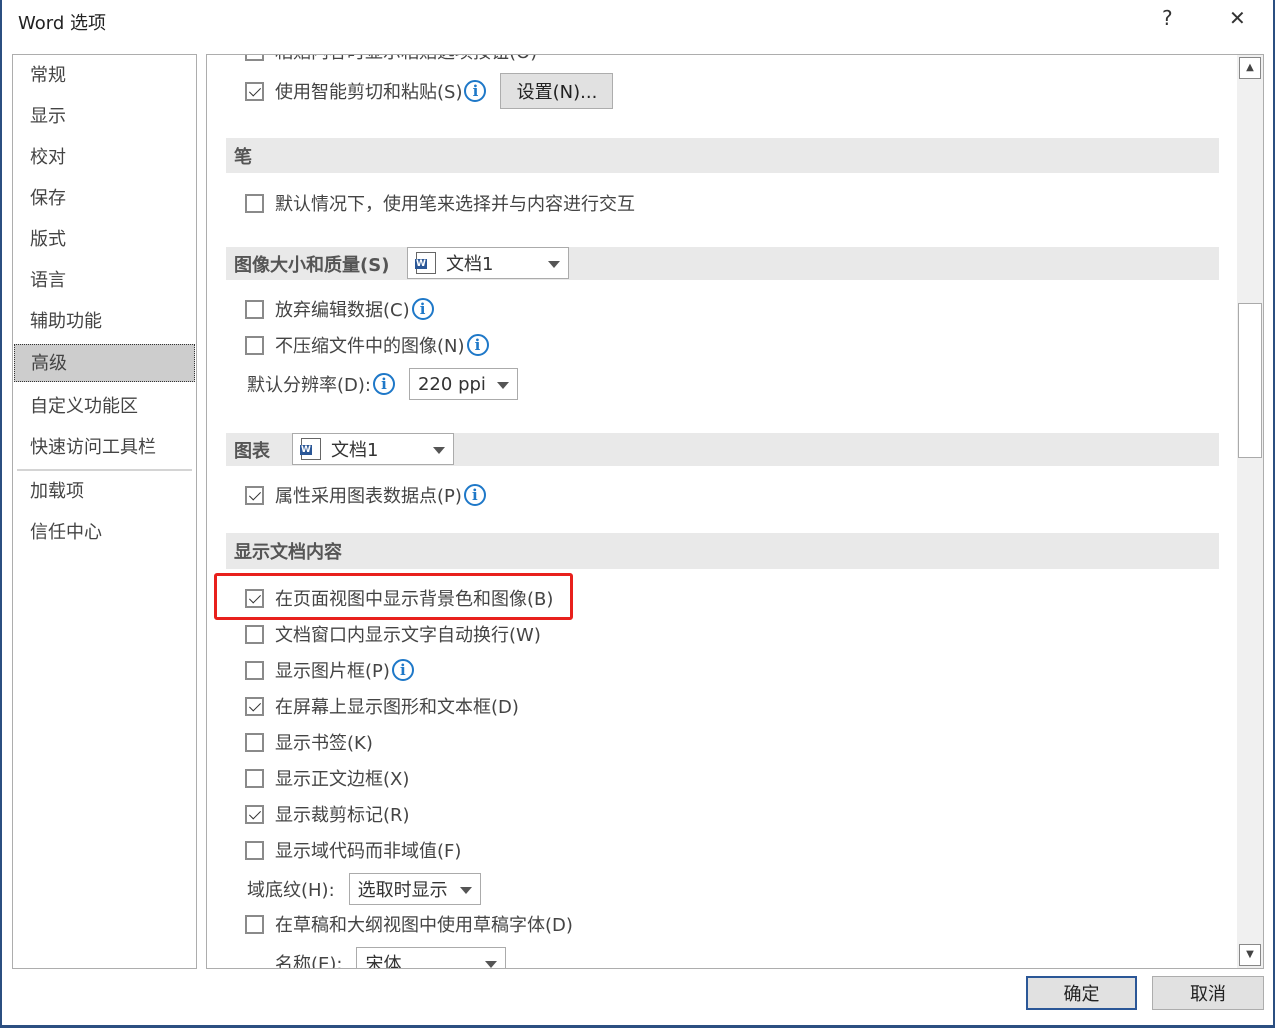  I want to click on font-name-row: 名称(E): 宋体, so click(391, 958).